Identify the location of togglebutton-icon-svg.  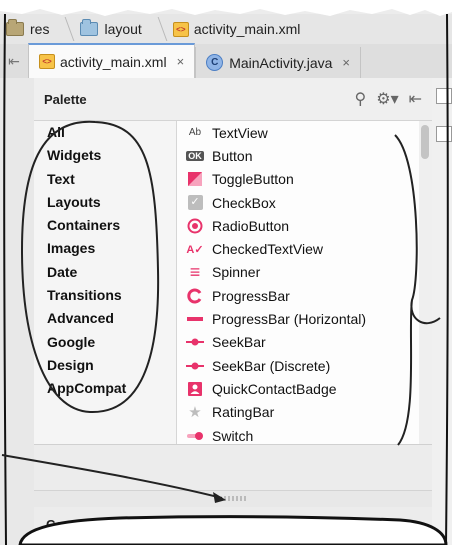
(195, 179).